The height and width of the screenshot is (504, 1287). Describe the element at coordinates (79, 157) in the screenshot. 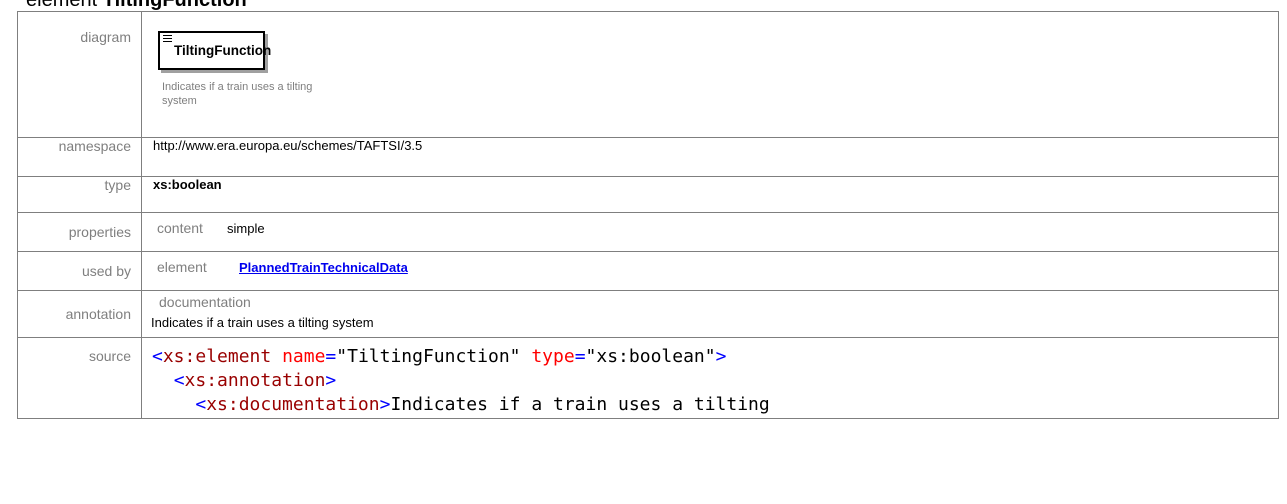

I see `label-namespace: namespace` at that location.